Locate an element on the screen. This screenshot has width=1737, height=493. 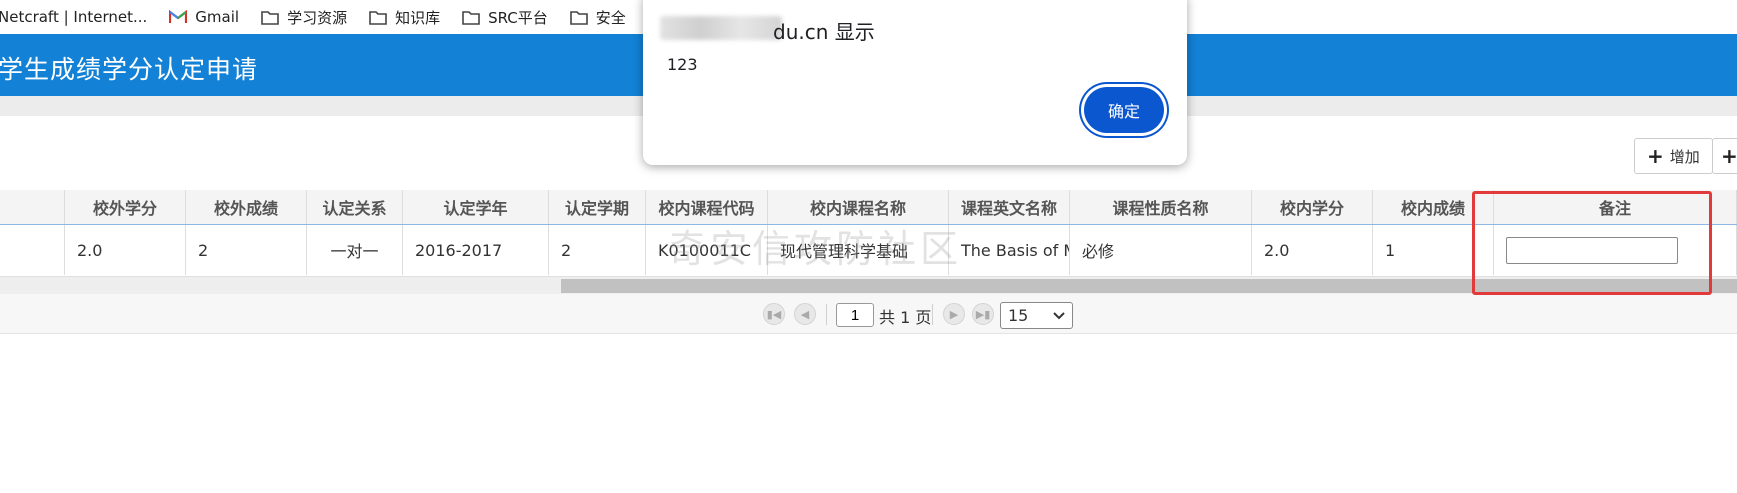
add-button: + 增加 is located at coordinates (1673, 156).